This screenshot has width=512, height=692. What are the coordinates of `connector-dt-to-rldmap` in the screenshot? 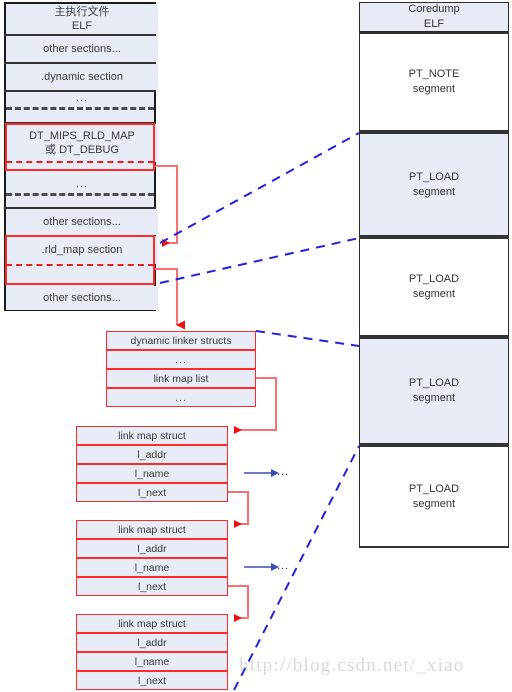 It's located at (166, 206).